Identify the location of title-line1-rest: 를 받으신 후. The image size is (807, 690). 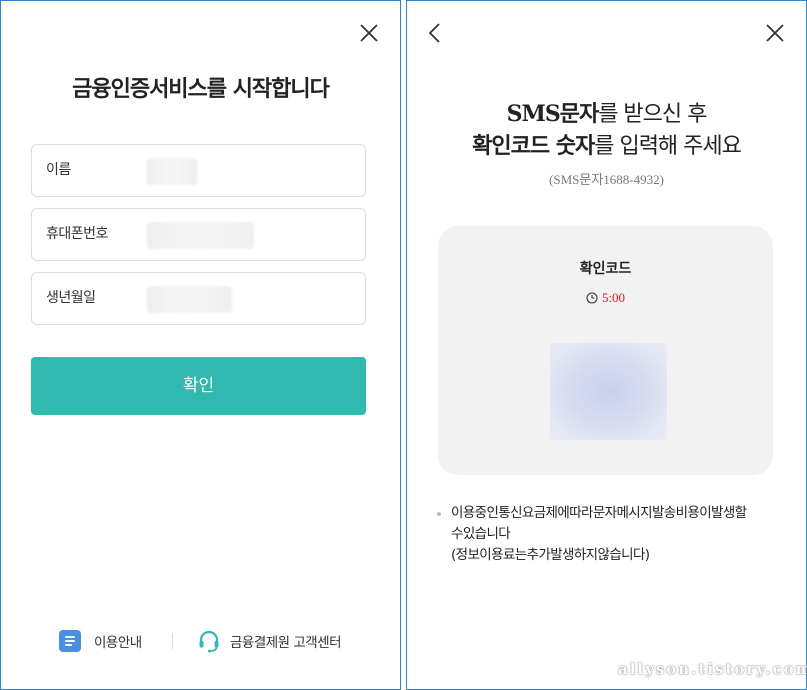
(652, 114).